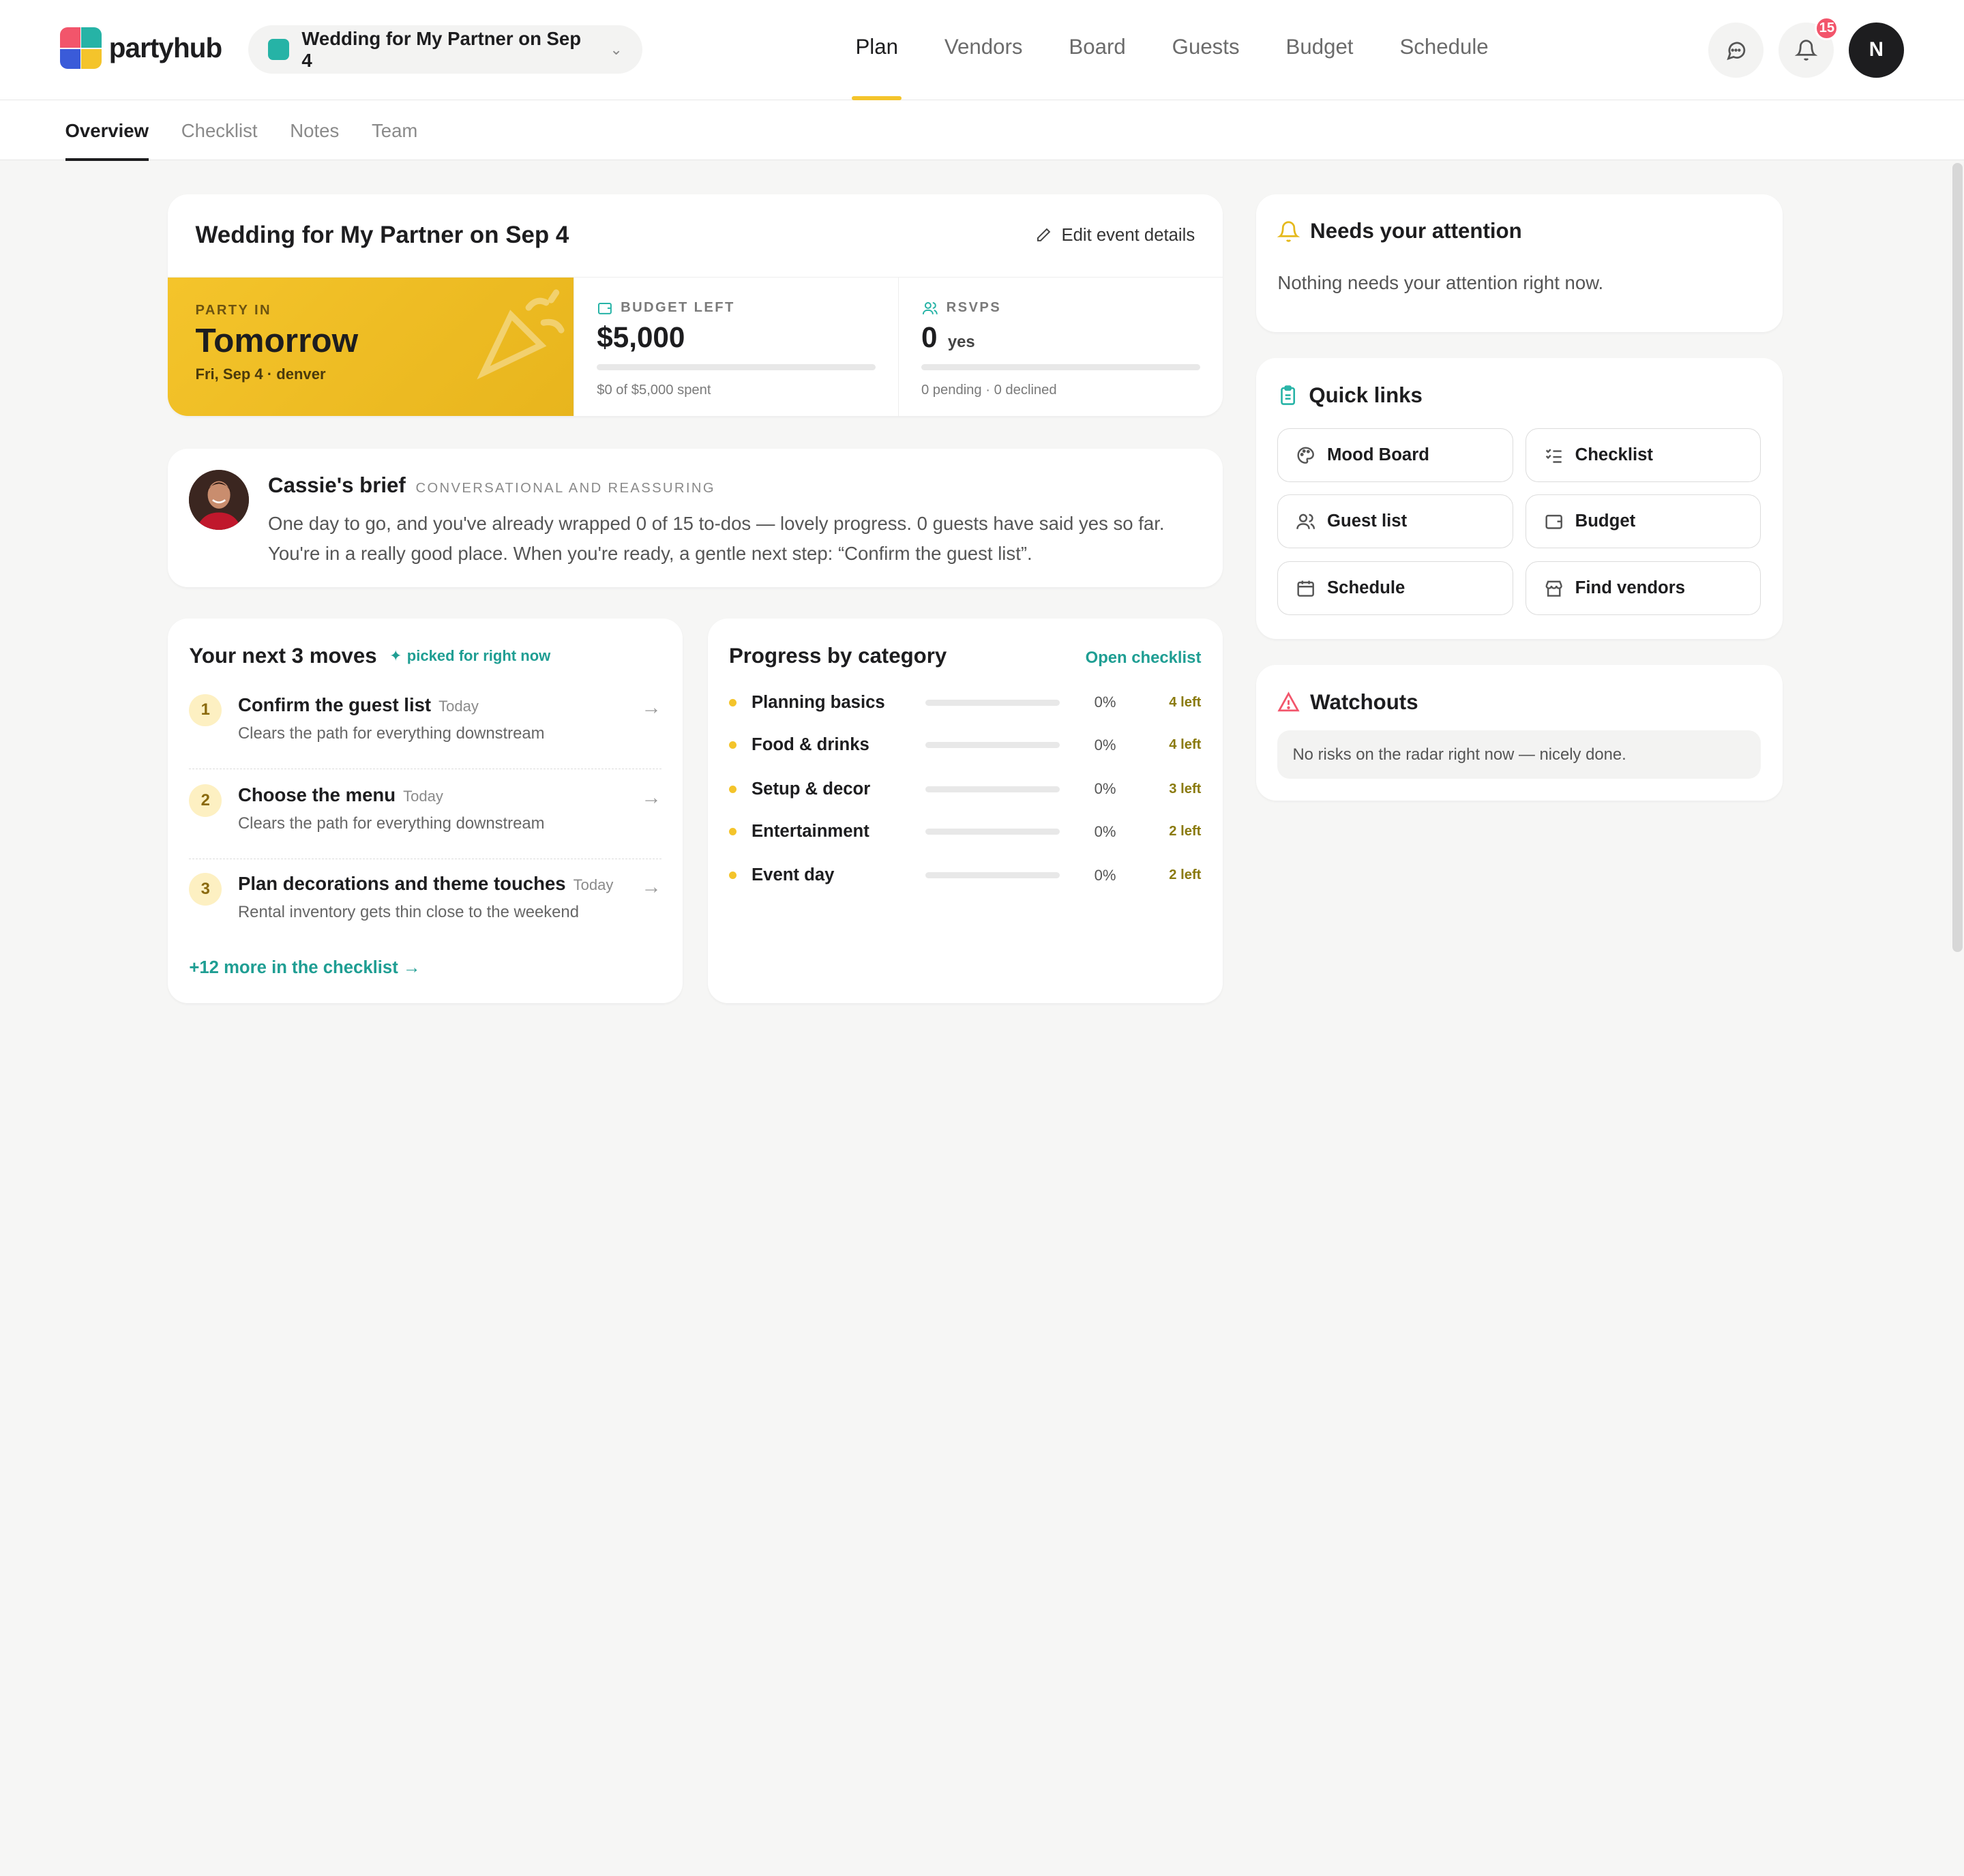  I want to click on rsvp-count: 0, so click(929, 337).